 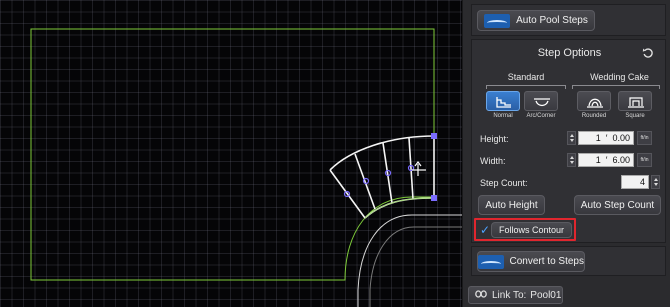 I want to click on height-field: 1 ′ 0.00, so click(x=606, y=138).